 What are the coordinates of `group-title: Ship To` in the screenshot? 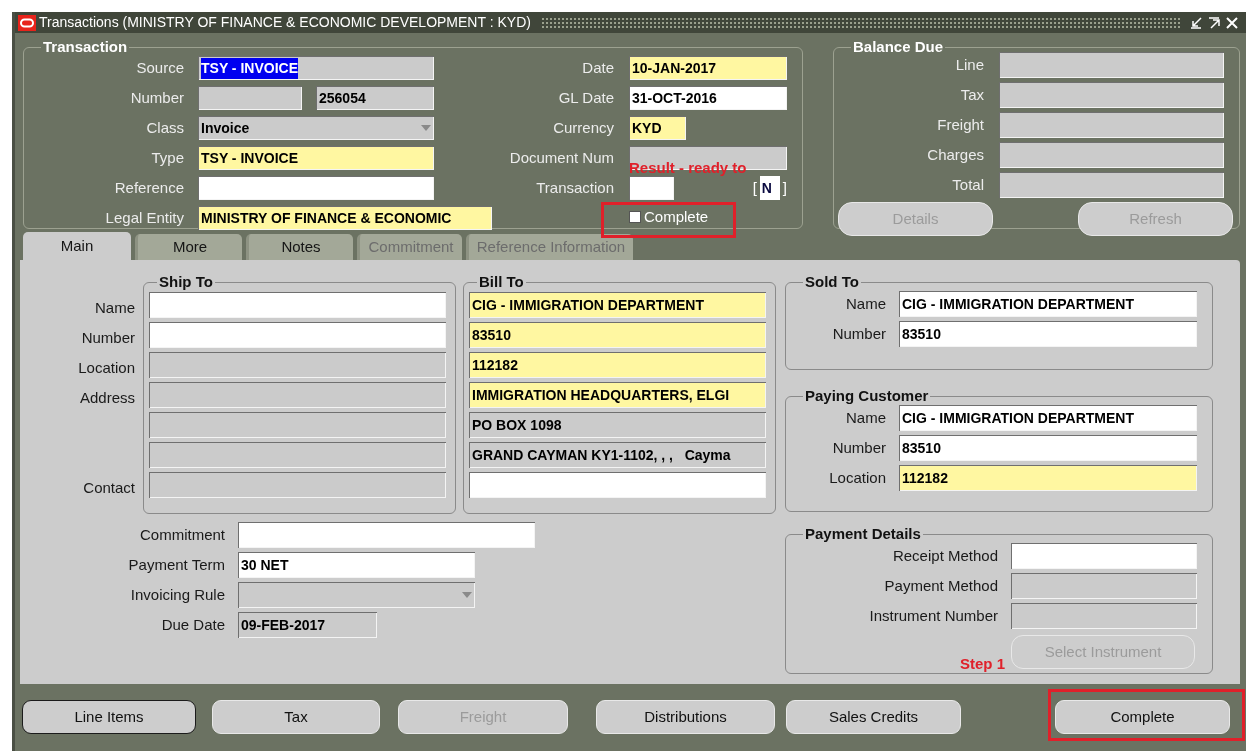 It's located at (186, 282).